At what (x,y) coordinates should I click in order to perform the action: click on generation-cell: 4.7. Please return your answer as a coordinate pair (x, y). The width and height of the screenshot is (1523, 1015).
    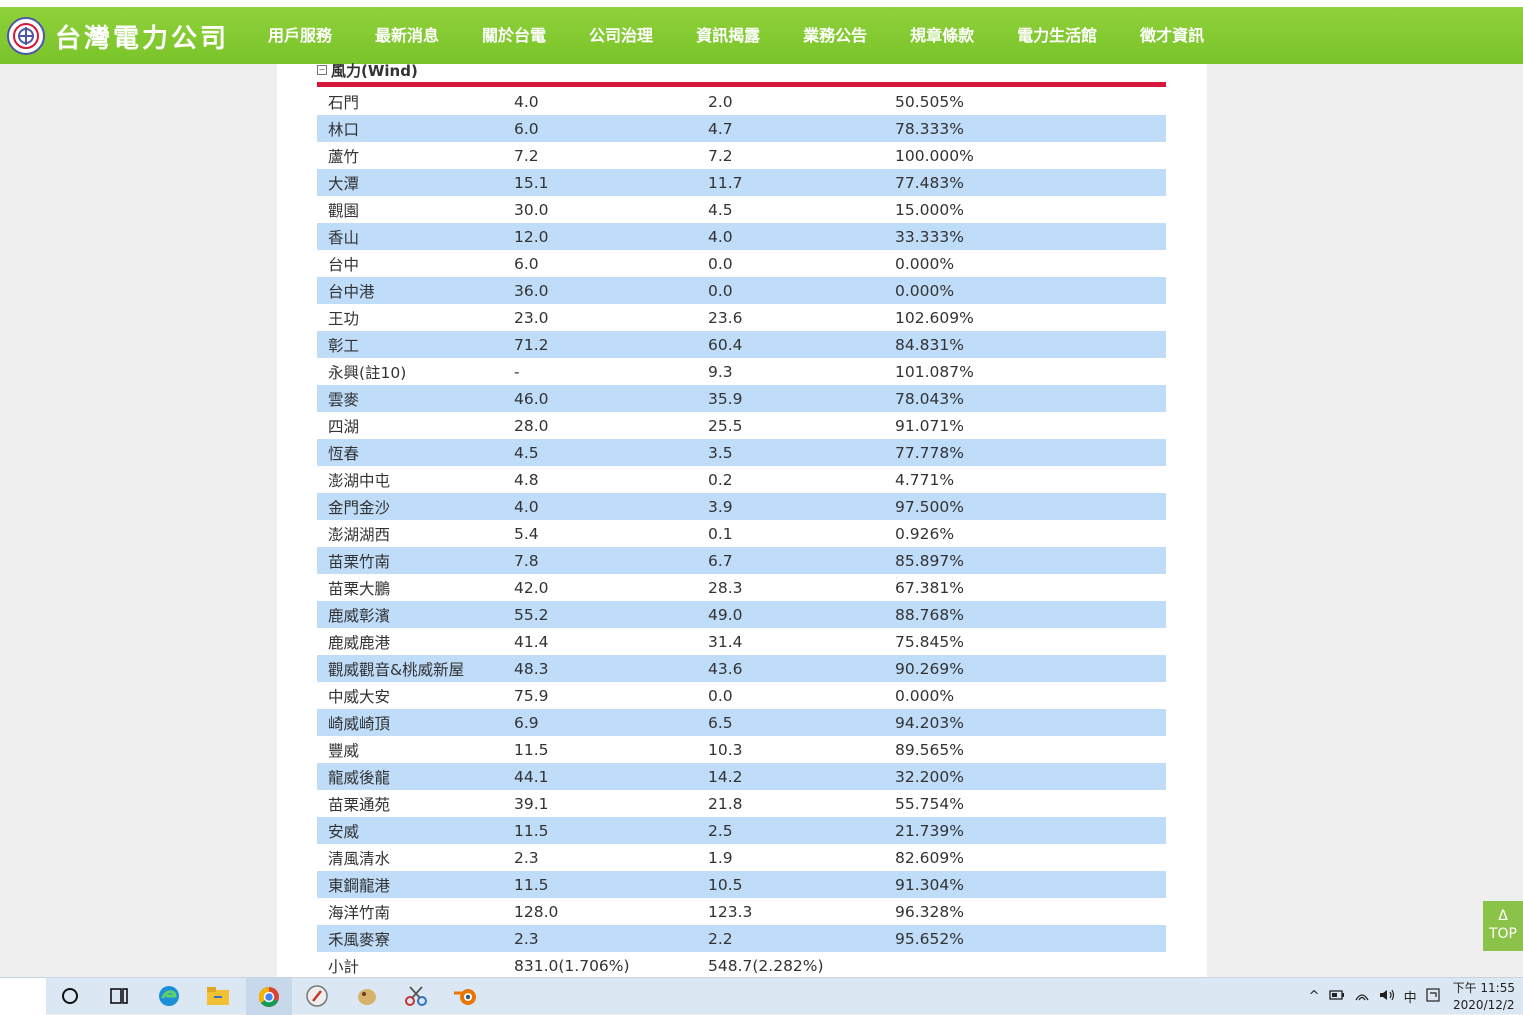
    Looking at the image, I should click on (720, 128).